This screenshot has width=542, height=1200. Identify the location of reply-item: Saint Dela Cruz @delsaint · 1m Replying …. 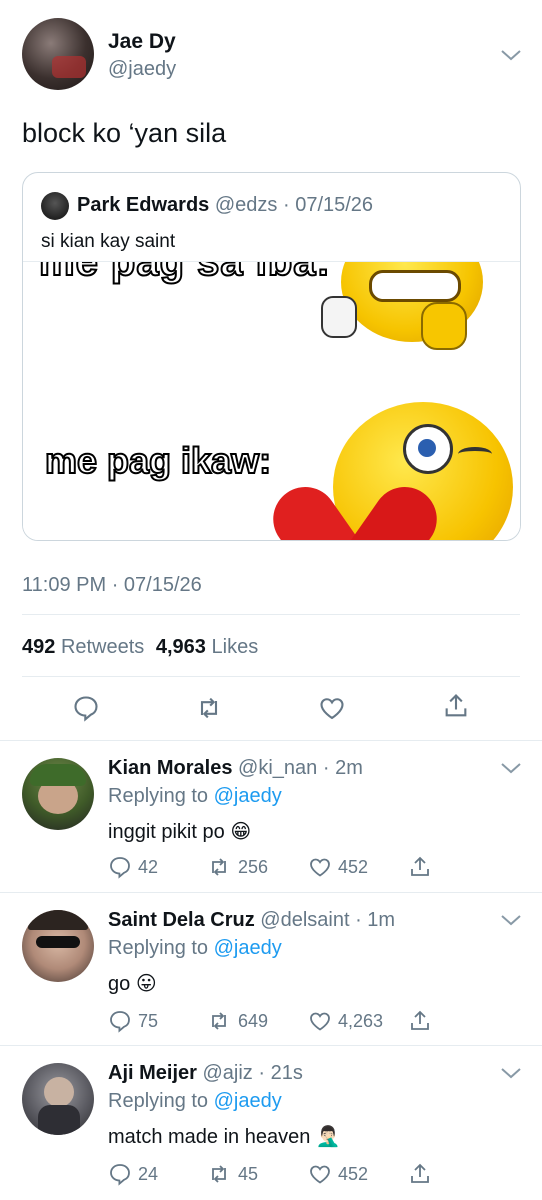
(271, 969).